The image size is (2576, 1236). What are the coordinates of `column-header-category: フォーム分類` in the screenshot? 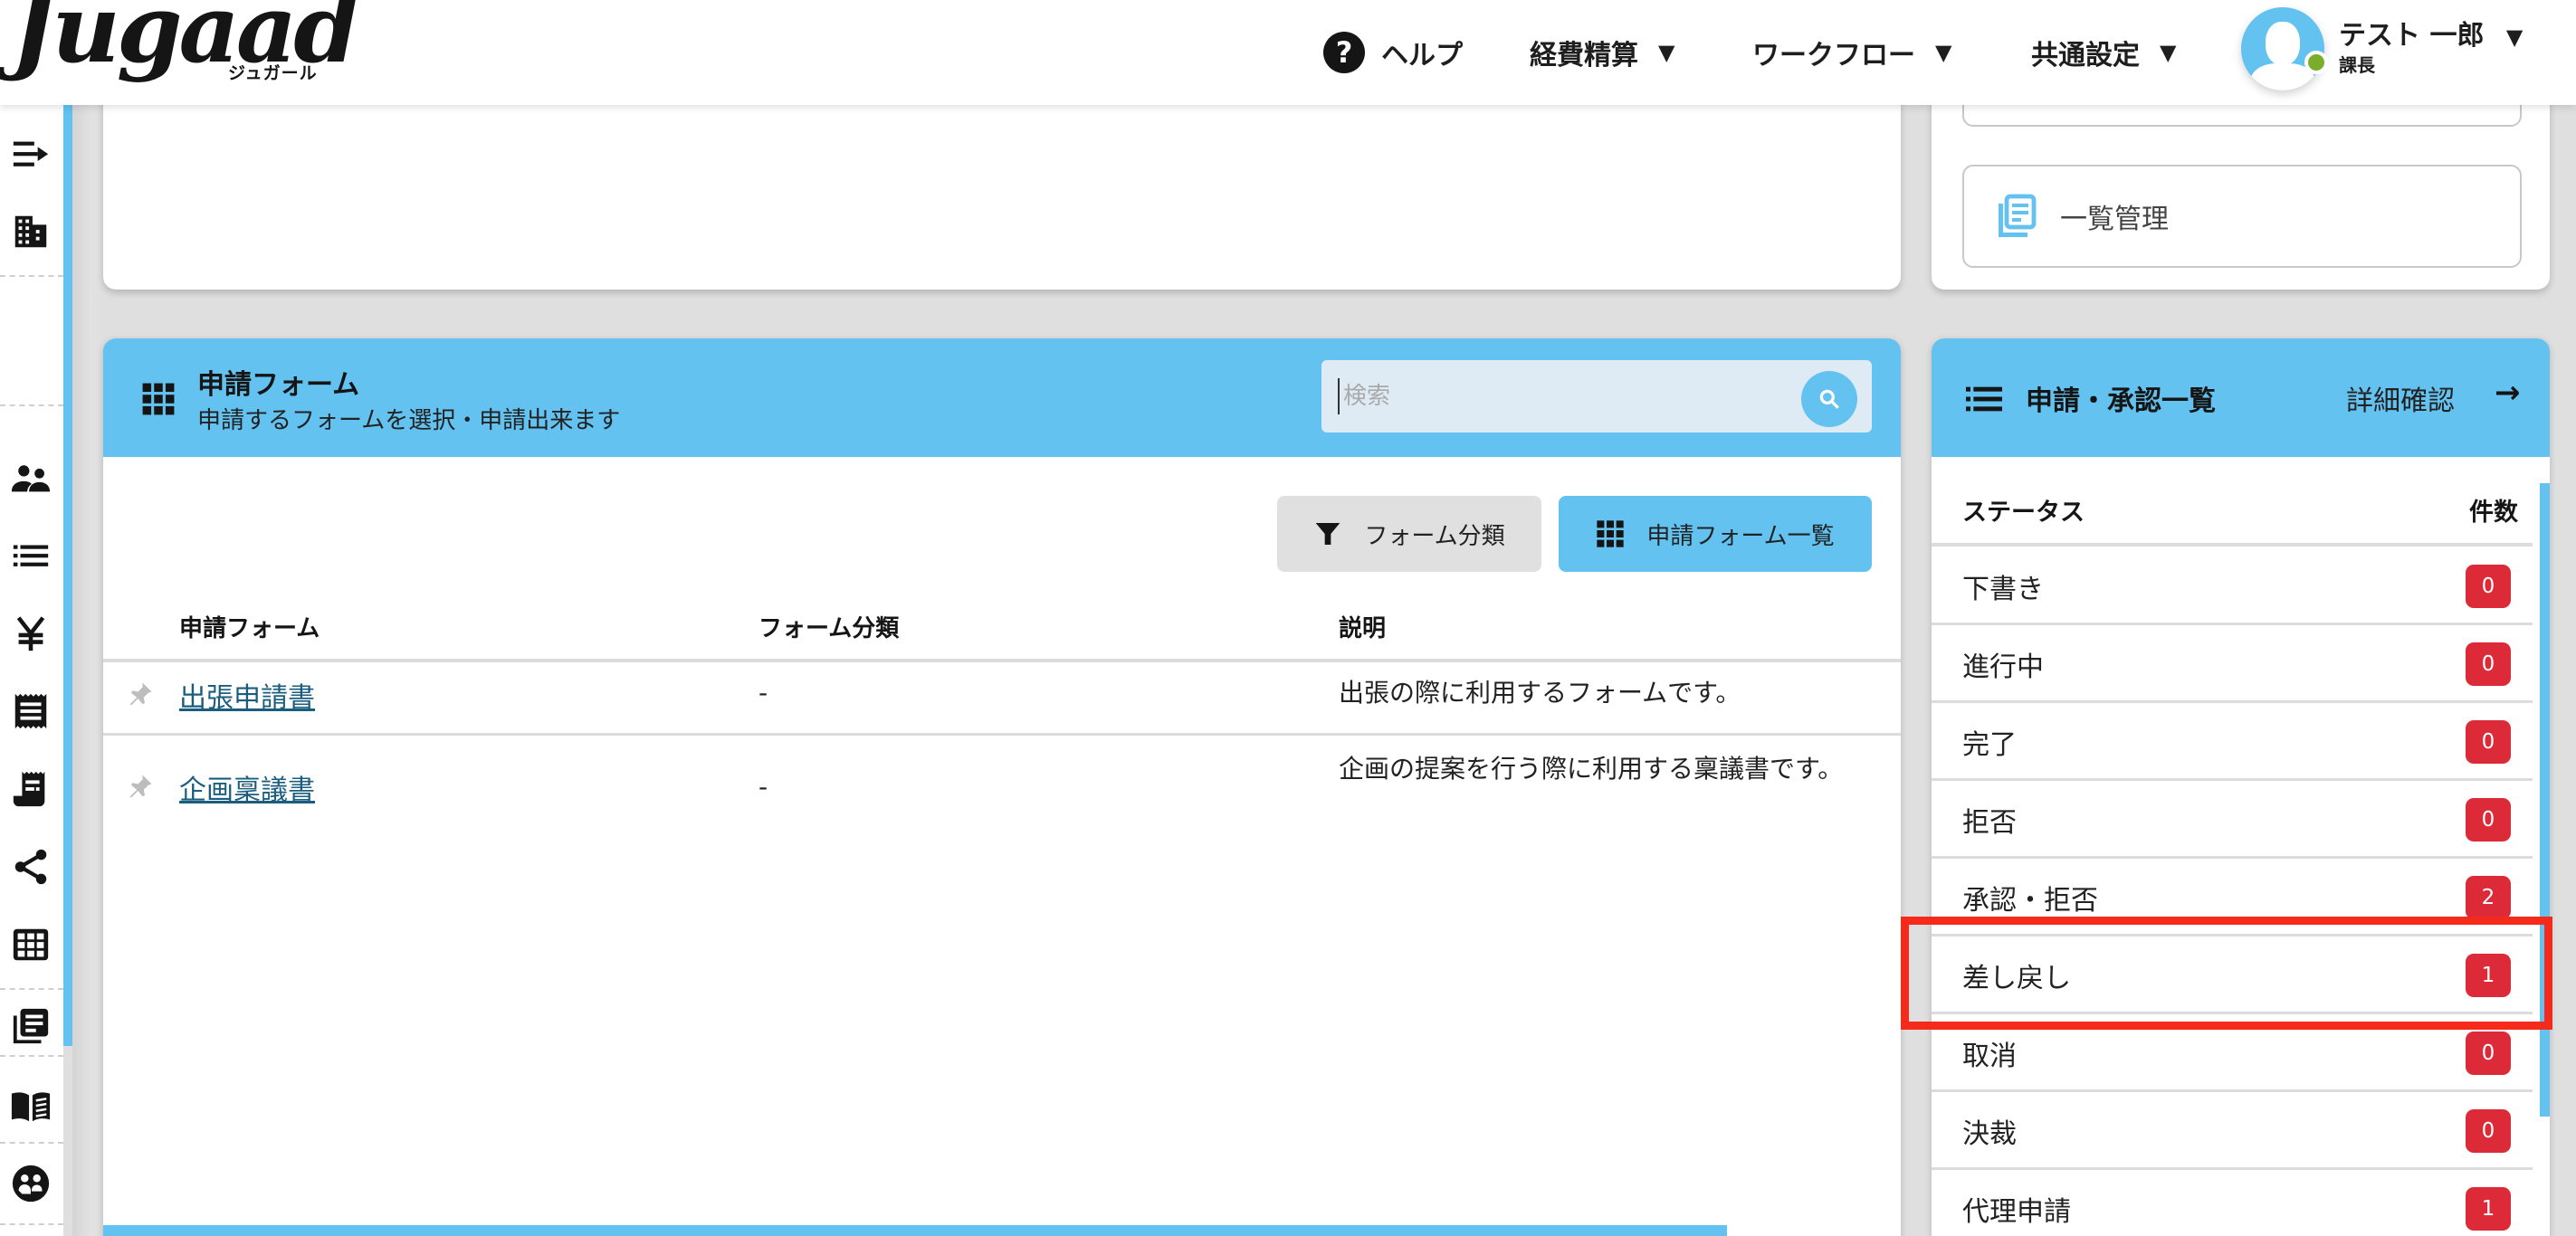 It's located at (829, 626).